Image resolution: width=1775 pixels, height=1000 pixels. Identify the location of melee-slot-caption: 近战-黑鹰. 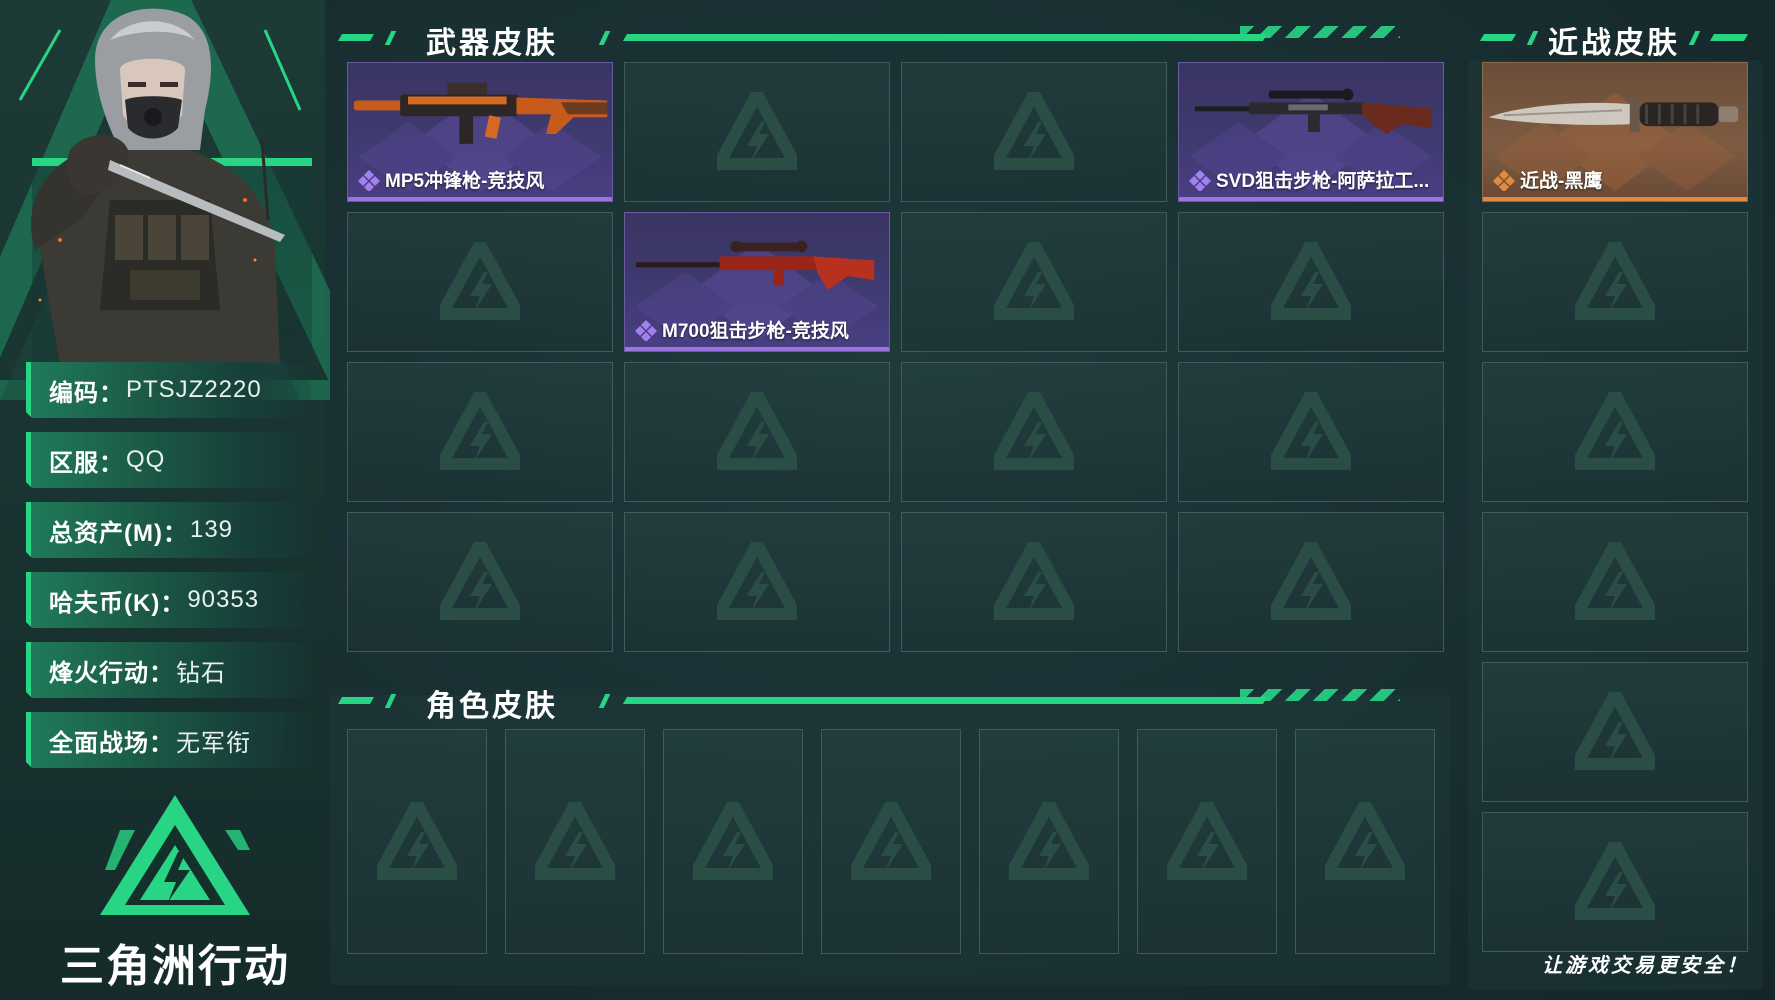
(1547, 179).